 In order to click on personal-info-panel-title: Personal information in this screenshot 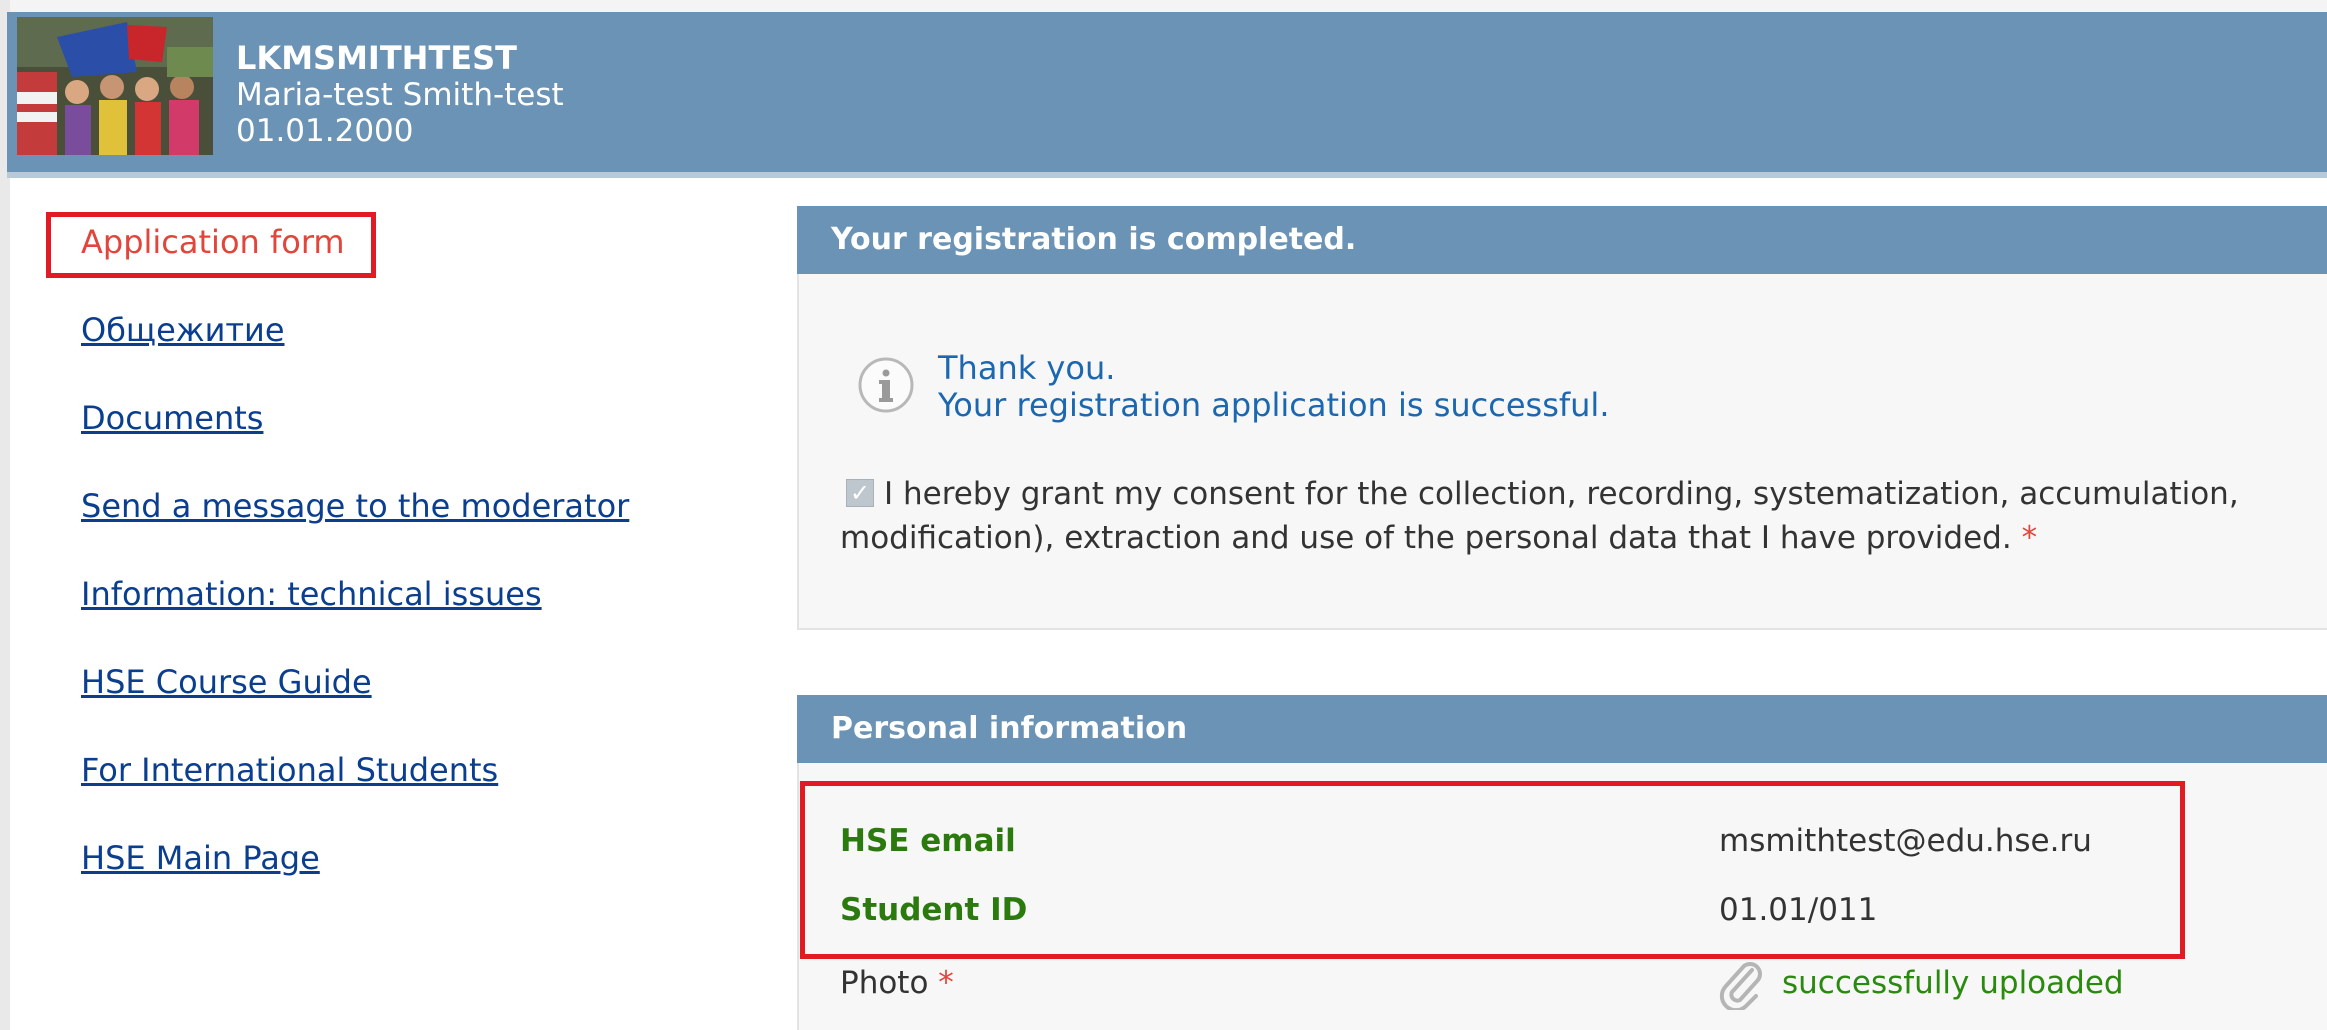, I will do `click(1562, 729)`.